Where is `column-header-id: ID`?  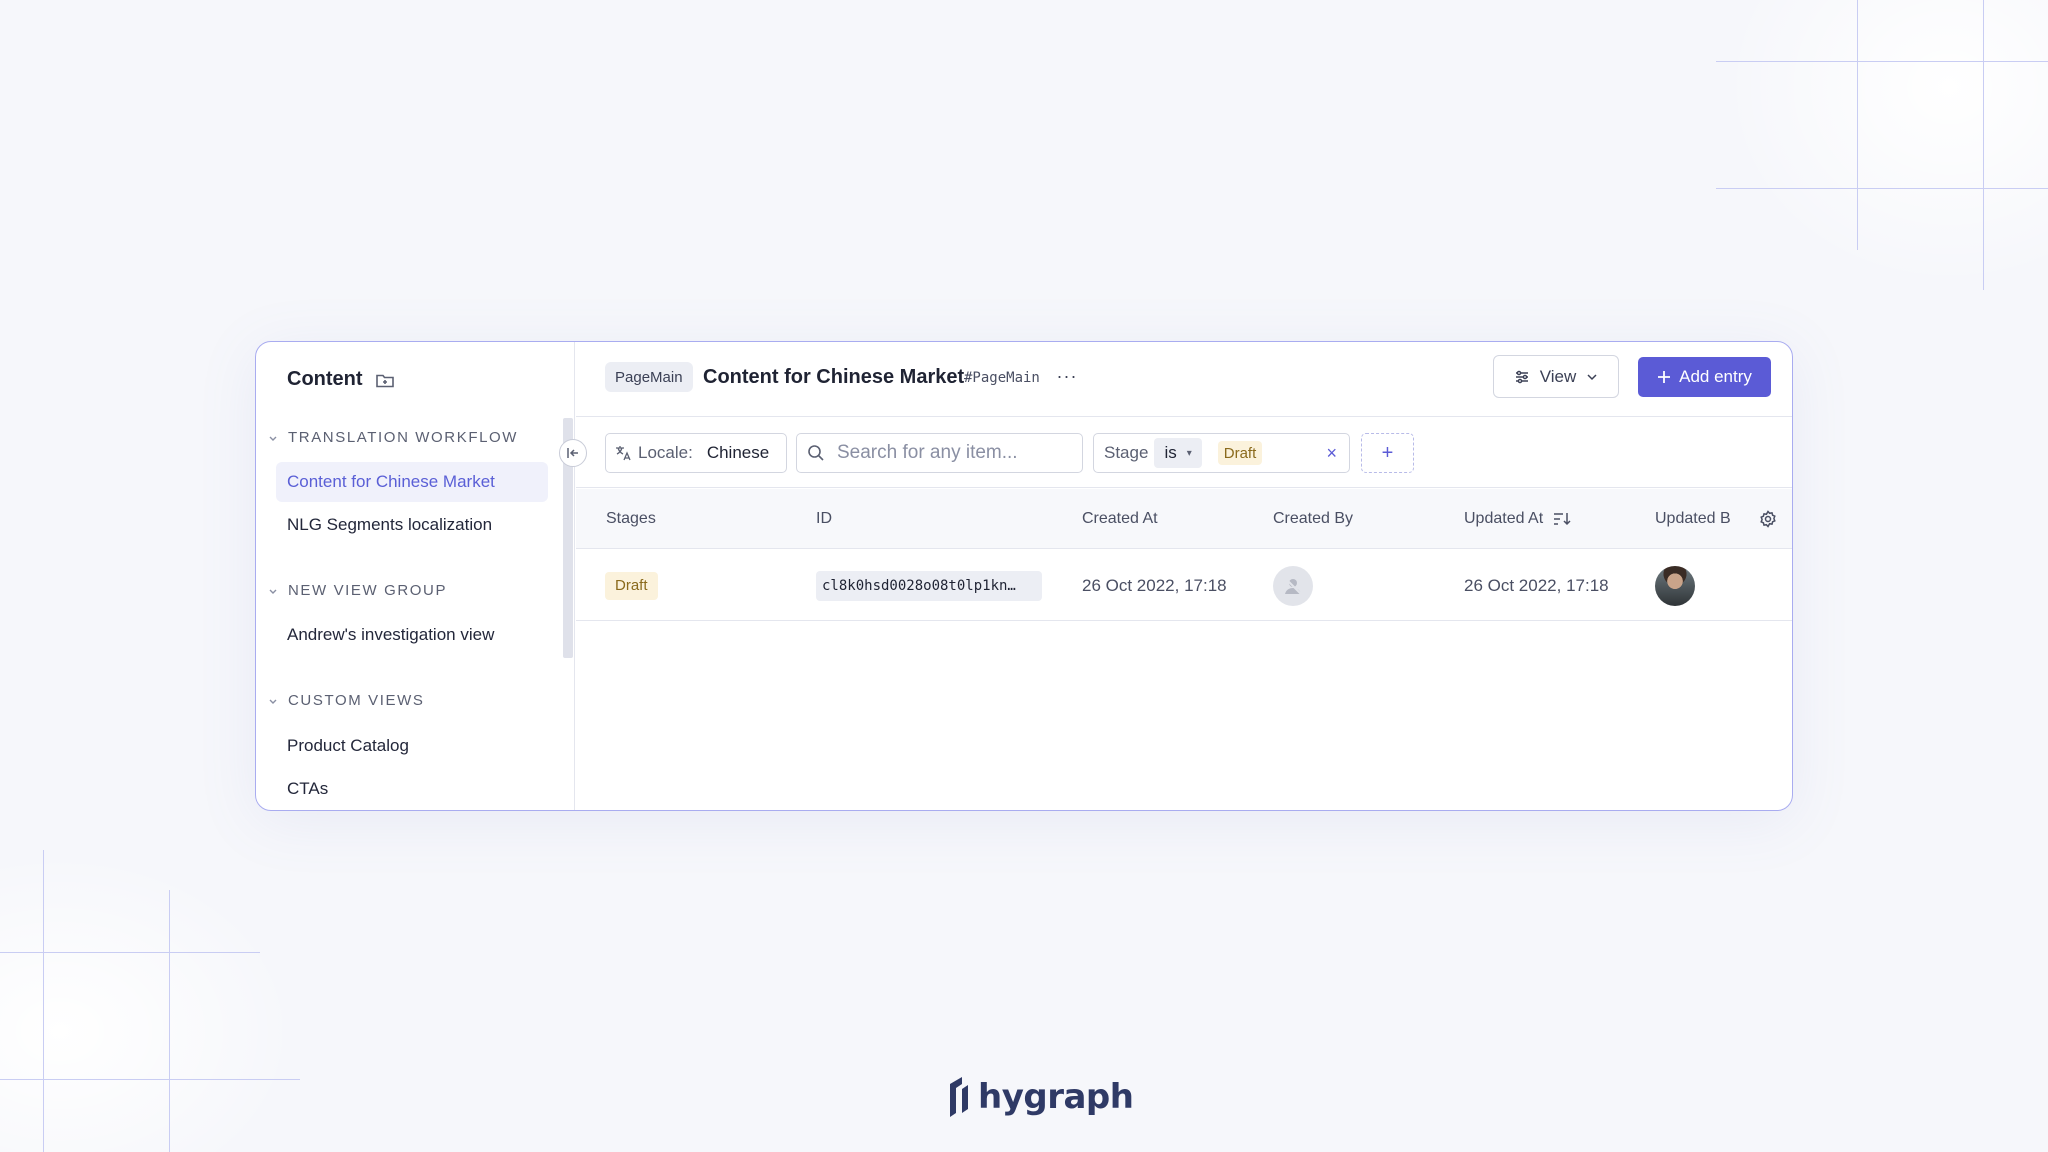
column-header-id: ID is located at coordinates (824, 519).